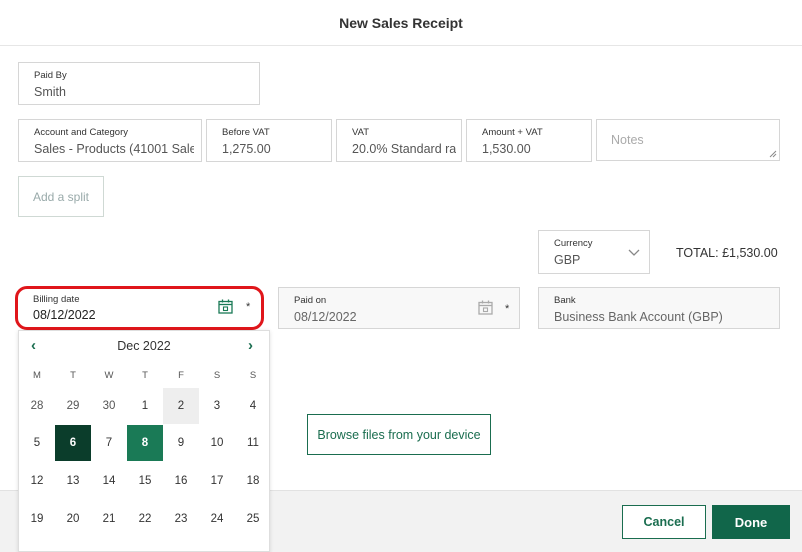  What do you see at coordinates (506, 149) in the screenshot?
I see `amount-vat-value: 1,530.00` at bounding box center [506, 149].